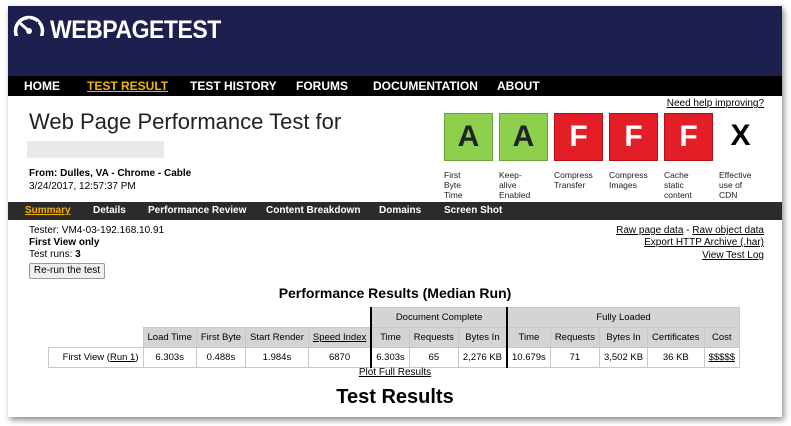 The width and height of the screenshot is (791, 426). What do you see at coordinates (395, 372) in the screenshot?
I see `plot-full-results-link: Plot Full Results` at bounding box center [395, 372].